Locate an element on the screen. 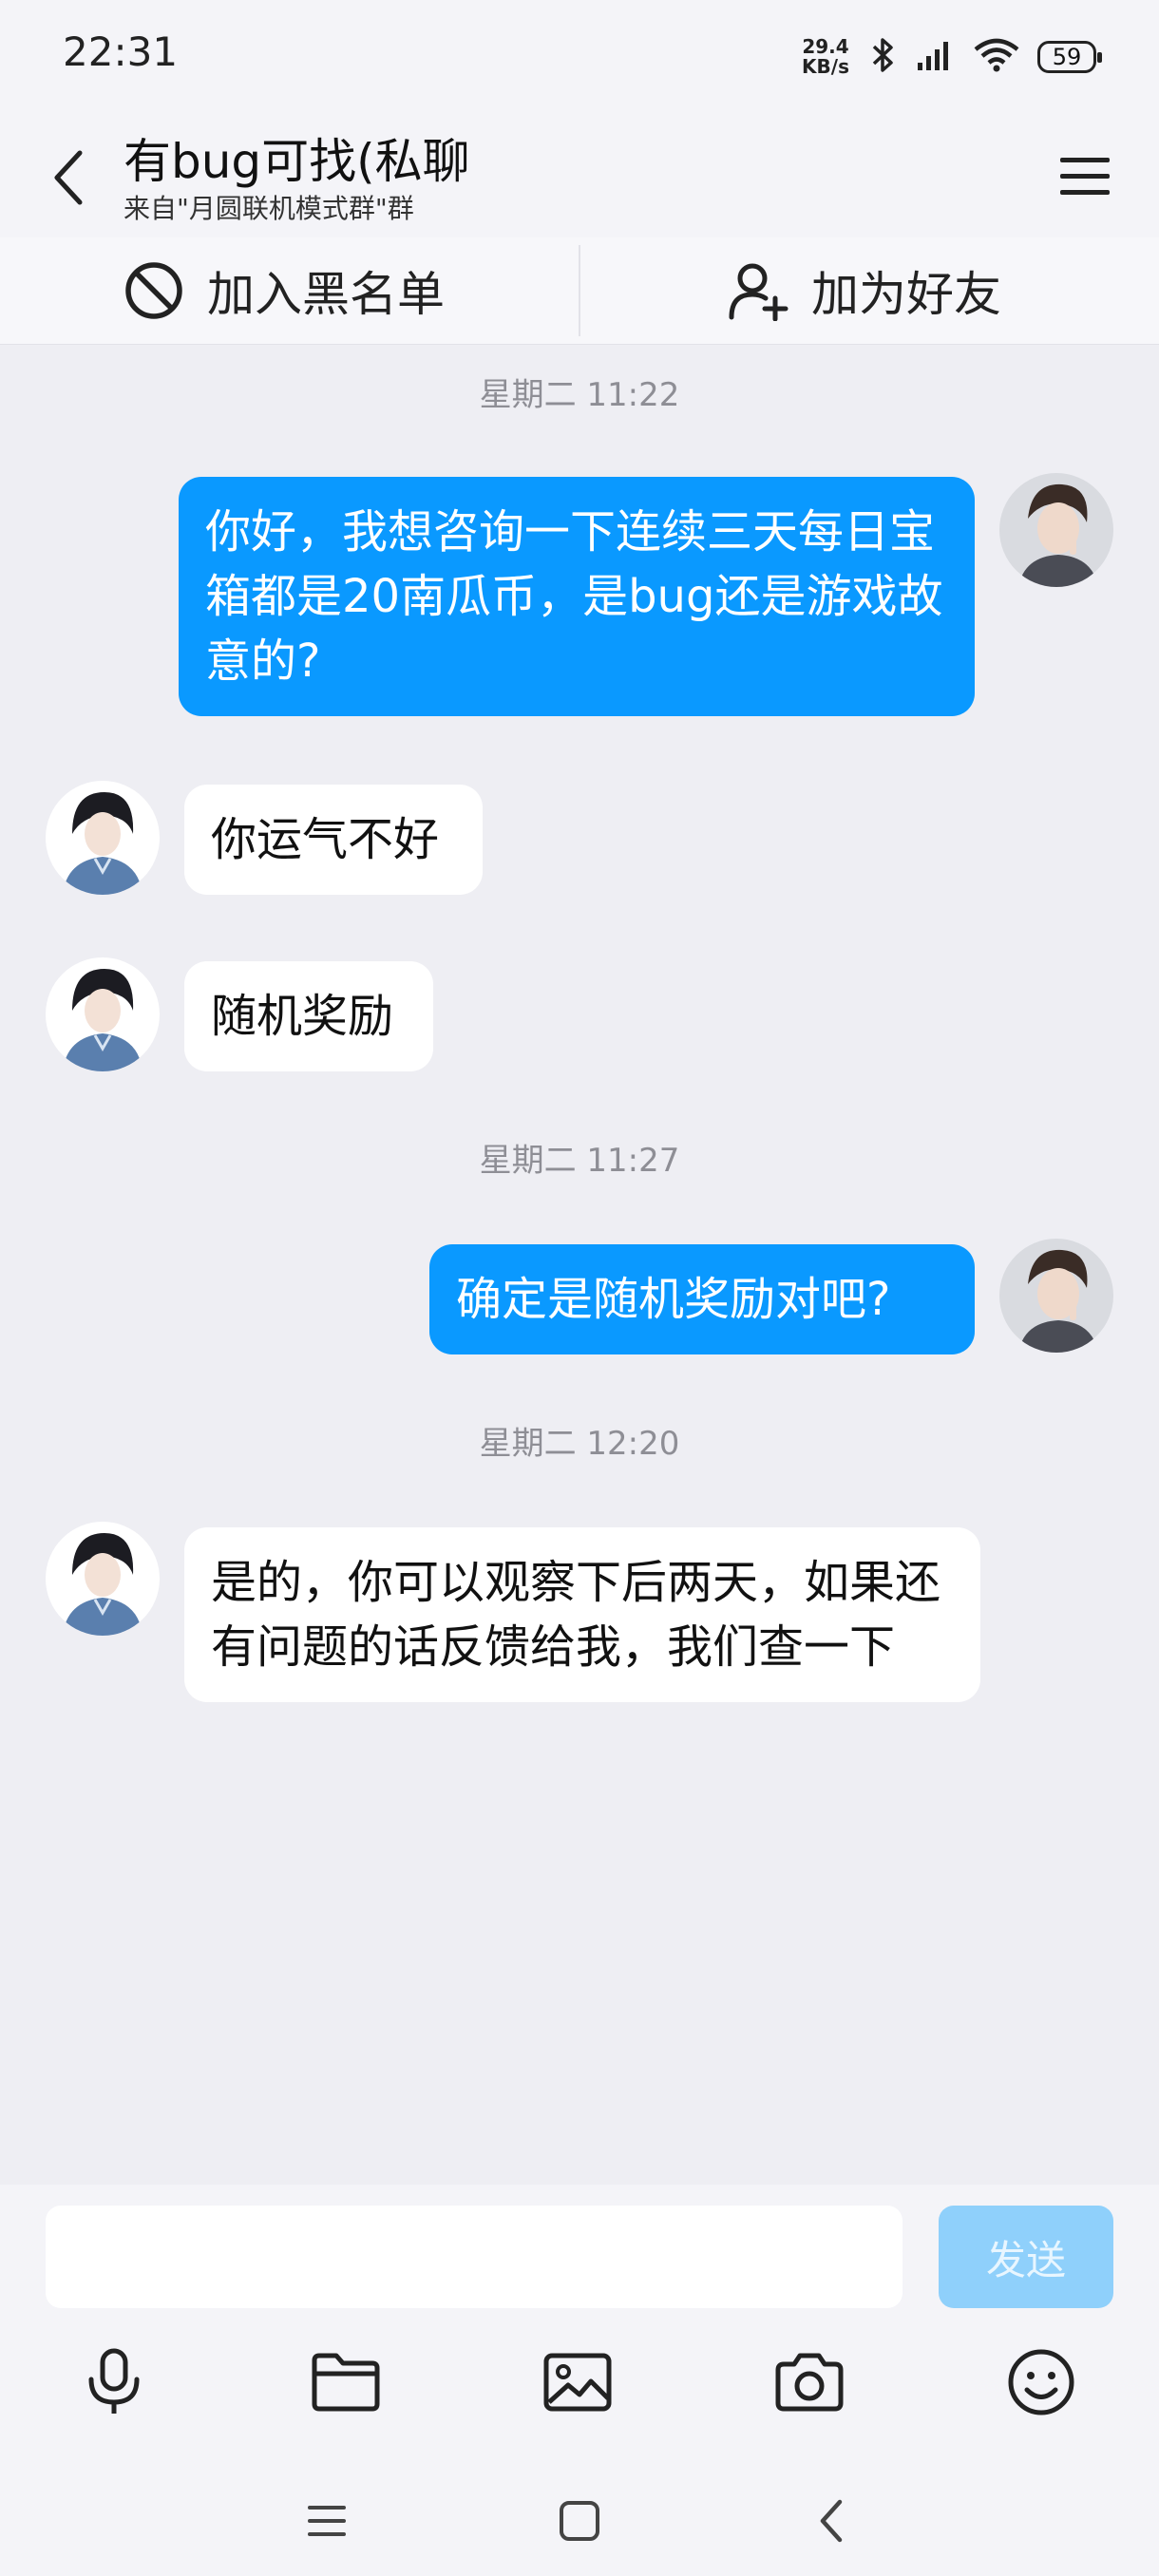 The image size is (1159, 2576). home-button is located at coordinates (580, 2521).